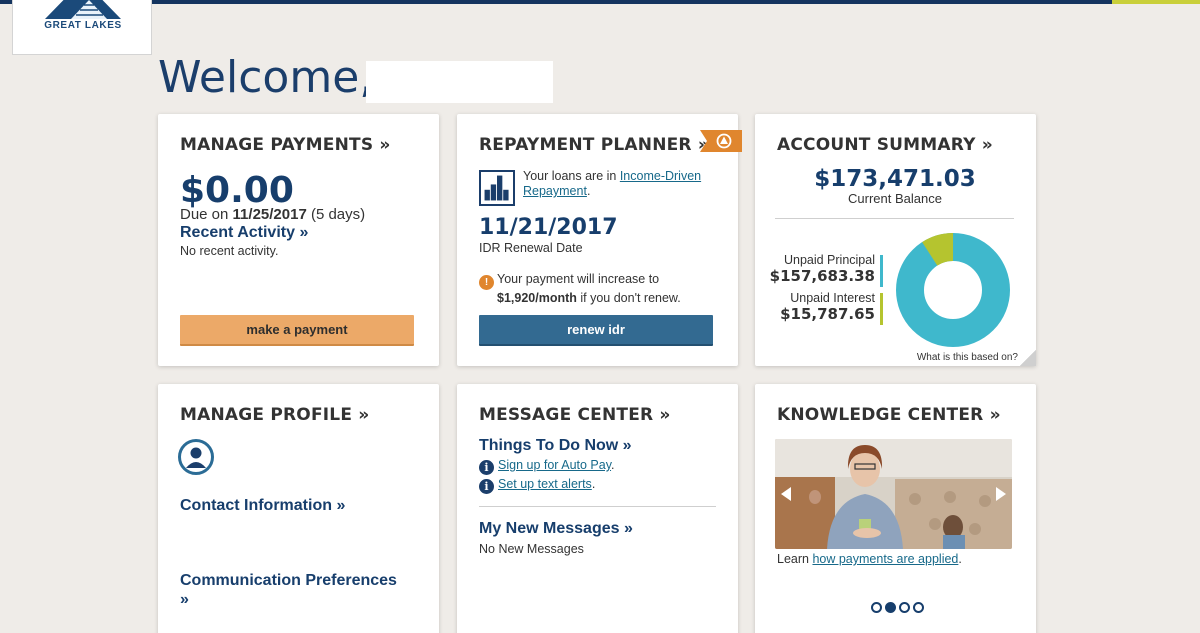 The height and width of the screenshot is (633, 1200). I want to click on warning-text: Your payment will increase to, so click(578, 279).